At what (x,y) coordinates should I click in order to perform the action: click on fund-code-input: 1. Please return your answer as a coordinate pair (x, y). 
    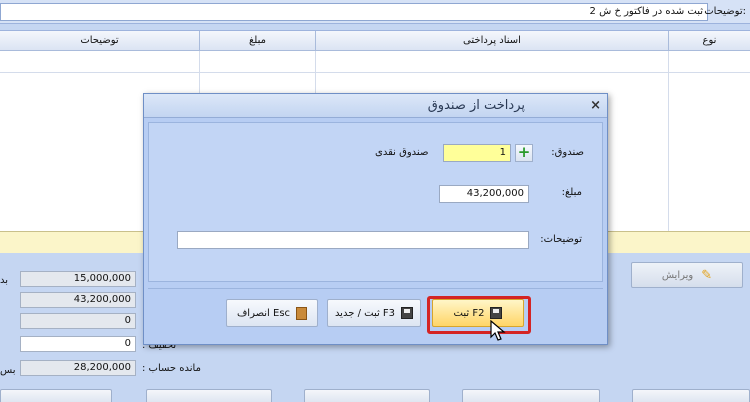
    Looking at the image, I should click on (477, 153).